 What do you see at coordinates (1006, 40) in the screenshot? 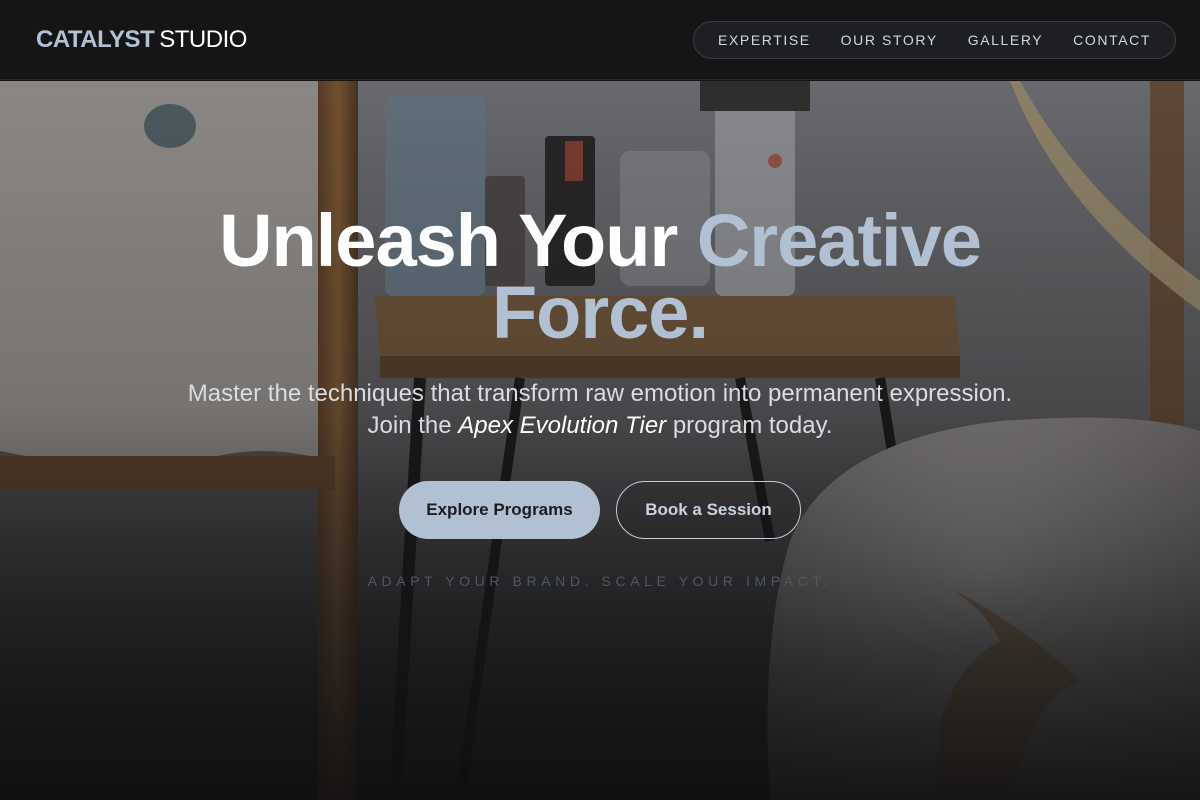
I see `nav-item-gallery: GALLERY` at bounding box center [1006, 40].